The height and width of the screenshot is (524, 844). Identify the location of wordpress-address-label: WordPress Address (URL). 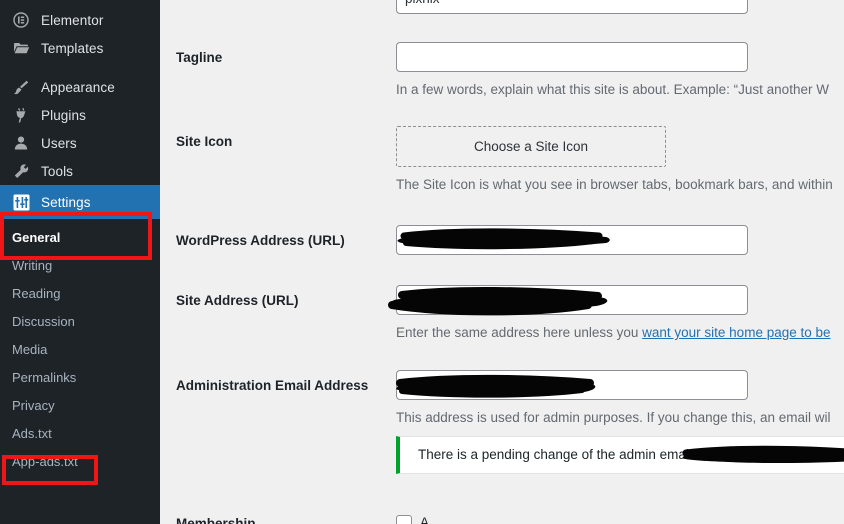
(260, 240).